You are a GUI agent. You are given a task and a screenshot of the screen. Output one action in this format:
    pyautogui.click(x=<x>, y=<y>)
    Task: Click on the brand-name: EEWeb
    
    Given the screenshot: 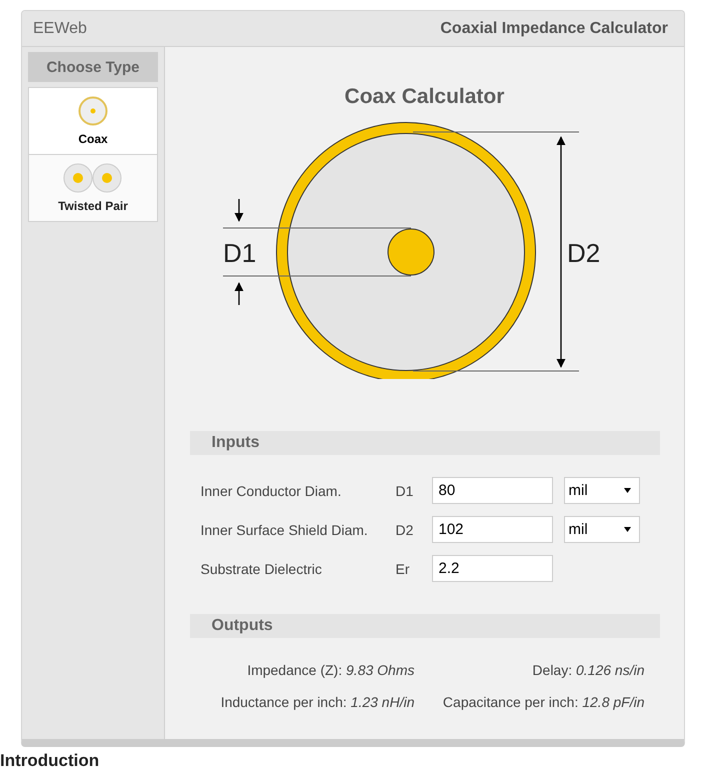 What is the action you would take?
    pyautogui.click(x=60, y=29)
    